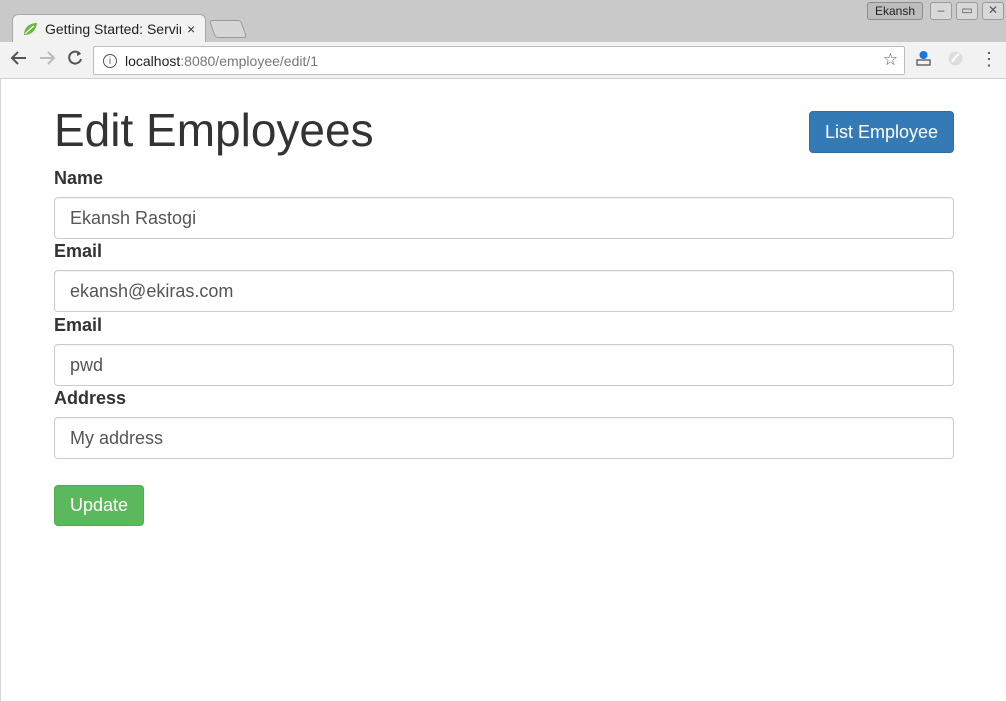  Describe the element at coordinates (221, 61) in the screenshot. I see `url-text: localhost:8080/employee/edit/1` at that location.